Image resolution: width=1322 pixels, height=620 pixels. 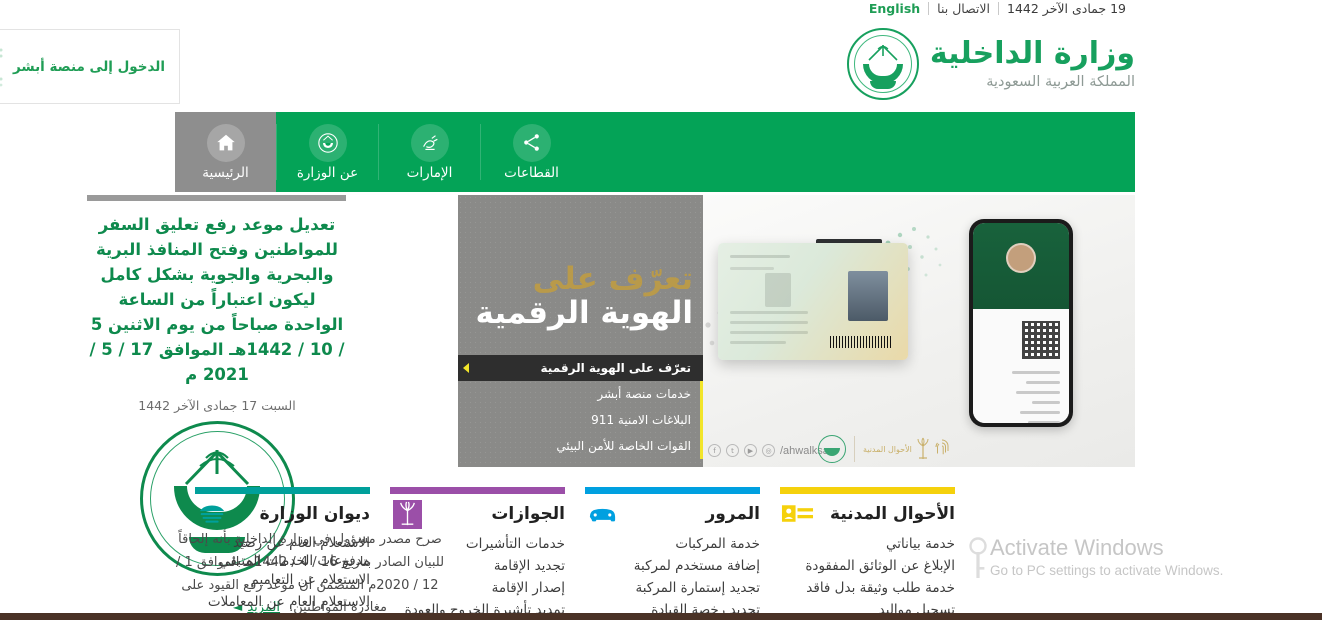 I want to click on diwan-badge-icon, so click(x=212, y=514).